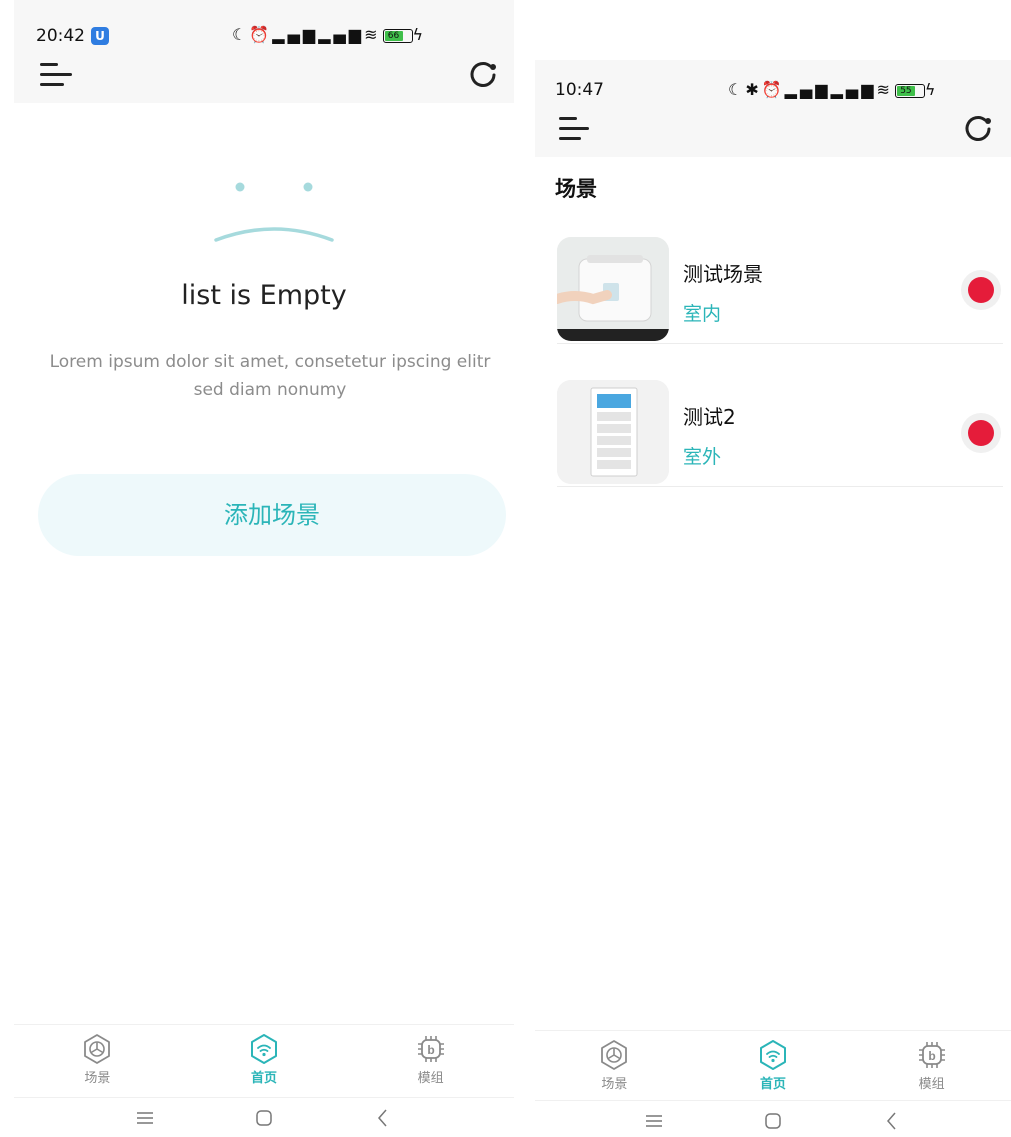 The width and height of the screenshot is (1011, 1137). What do you see at coordinates (60, 36) in the screenshot?
I see `status-time: 20:42` at bounding box center [60, 36].